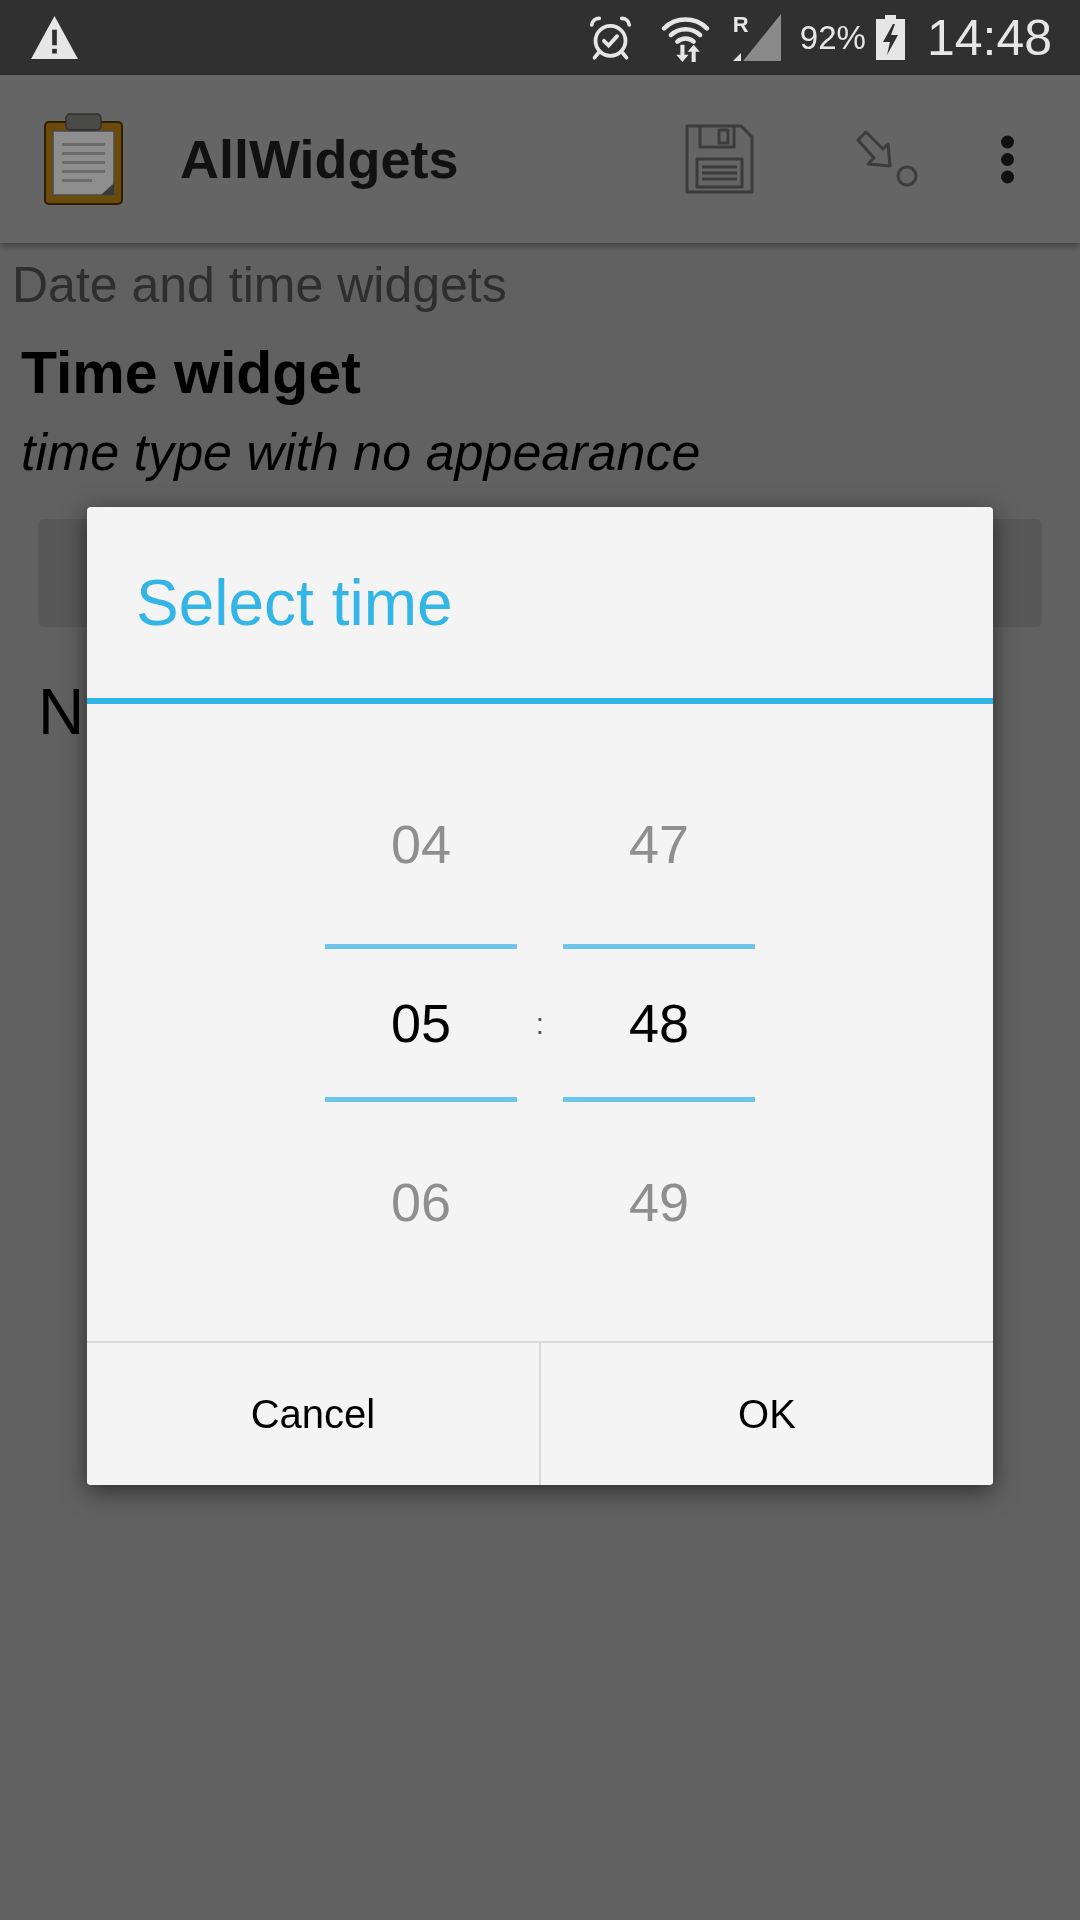  Describe the element at coordinates (313, 1414) in the screenshot. I see `cancel-button: Cancel` at that location.